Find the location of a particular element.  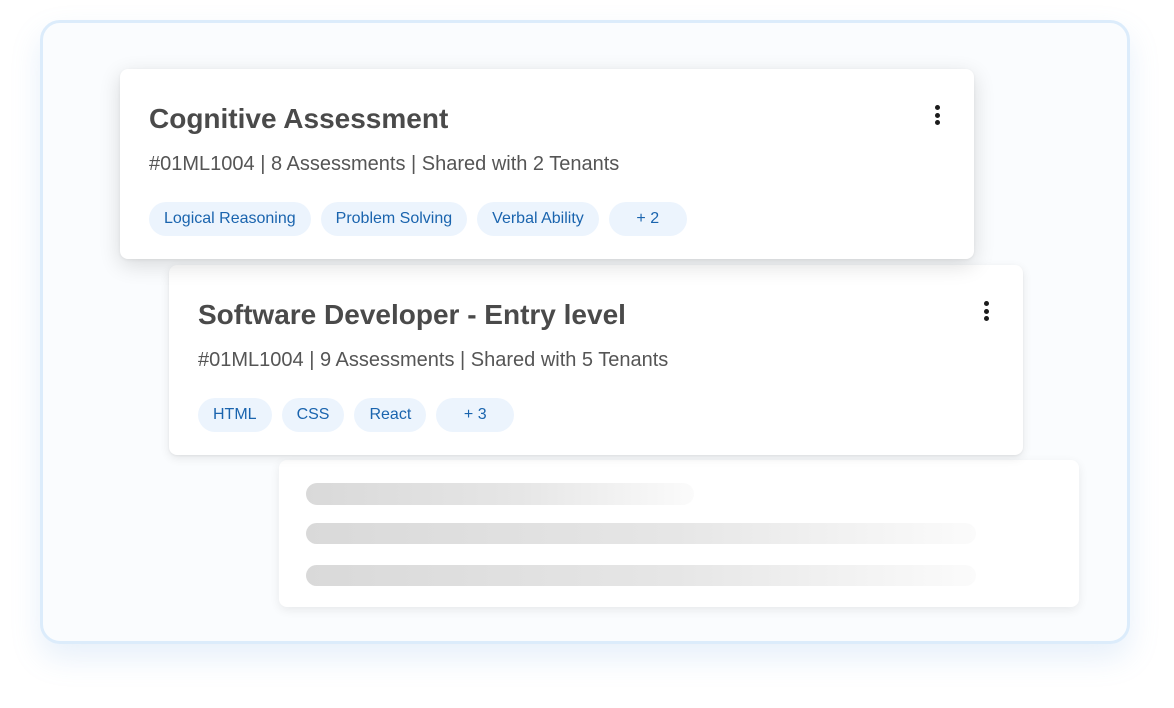

more-tags-chip: + 2 is located at coordinates (648, 219).